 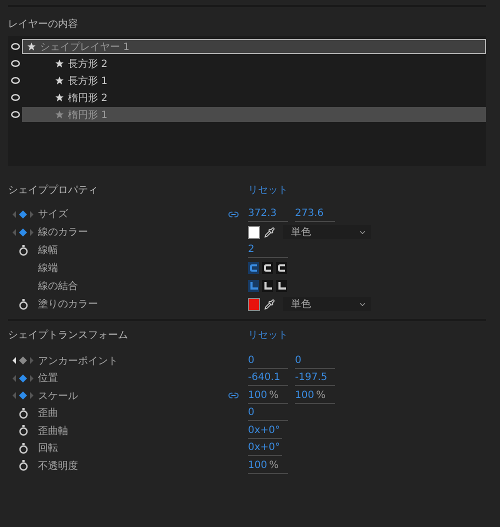 What do you see at coordinates (43, 25) in the screenshot?
I see `section-title: レイヤーの内容` at bounding box center [43, 25].